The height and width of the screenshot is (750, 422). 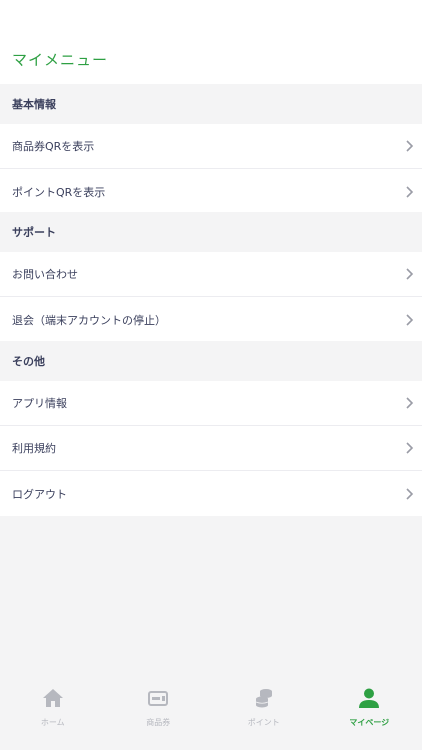 What do you see at coordinates (89, 320) in the screenshot?
I see `menu-item-label: 退会（端末アカウントの停止）` at bounding box center [89, 320].